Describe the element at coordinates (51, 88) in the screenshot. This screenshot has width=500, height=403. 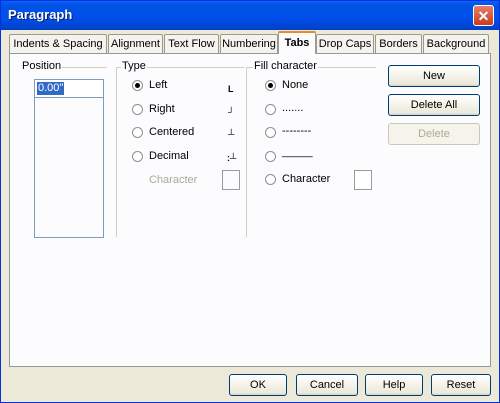
I see `position-value: 0.00"` at that location.